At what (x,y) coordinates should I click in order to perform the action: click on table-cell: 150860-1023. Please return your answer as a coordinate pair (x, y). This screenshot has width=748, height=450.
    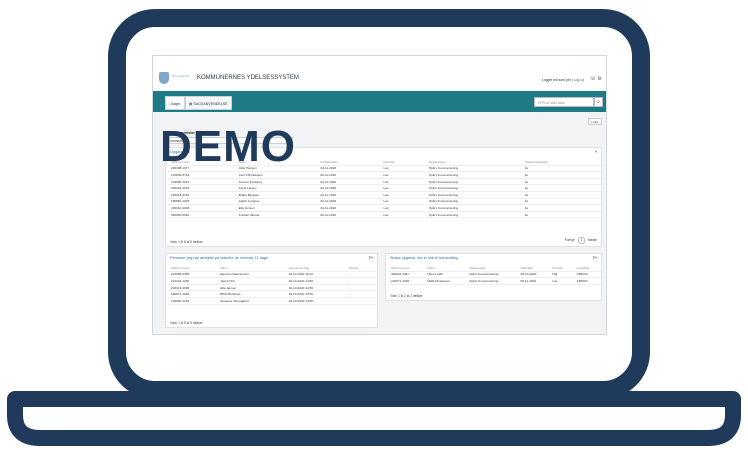
    Looking at the image, I should click on (202, 202).